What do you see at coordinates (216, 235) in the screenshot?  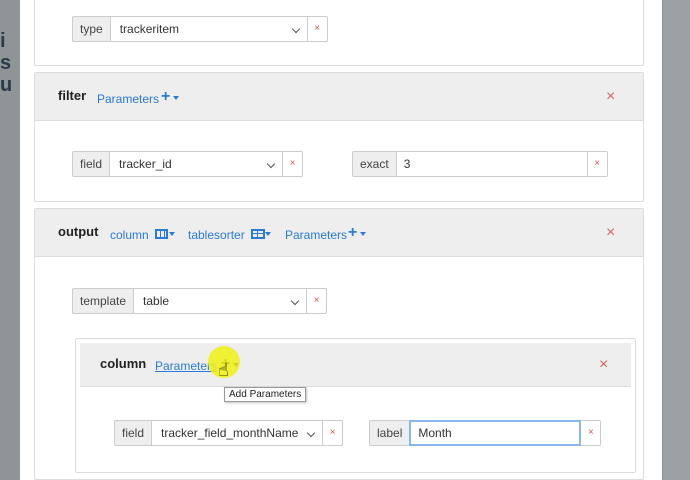 I see `output-tablesorter-link: tablesorter` at bounding box center [216, 235].